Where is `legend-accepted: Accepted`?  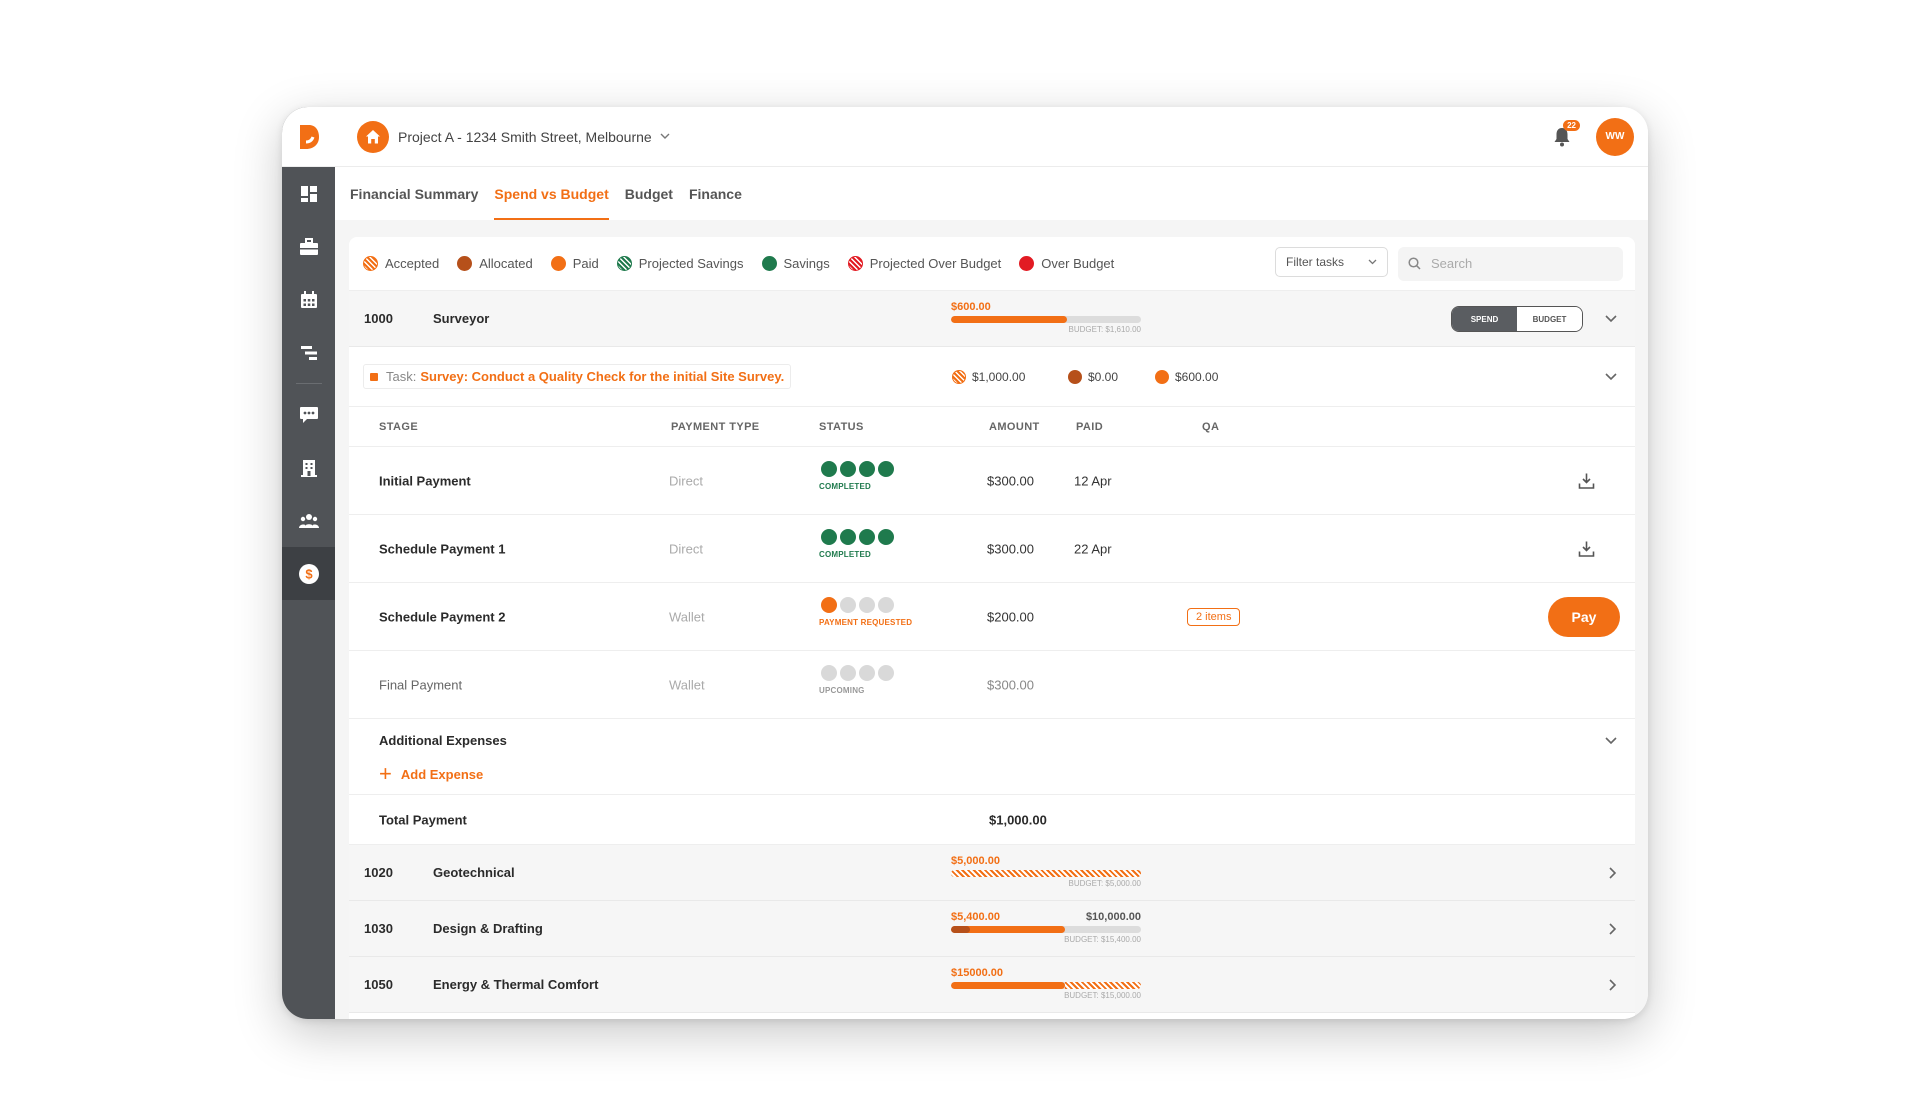
legend-accepted: Accepted is located at coordinates (401, 263).